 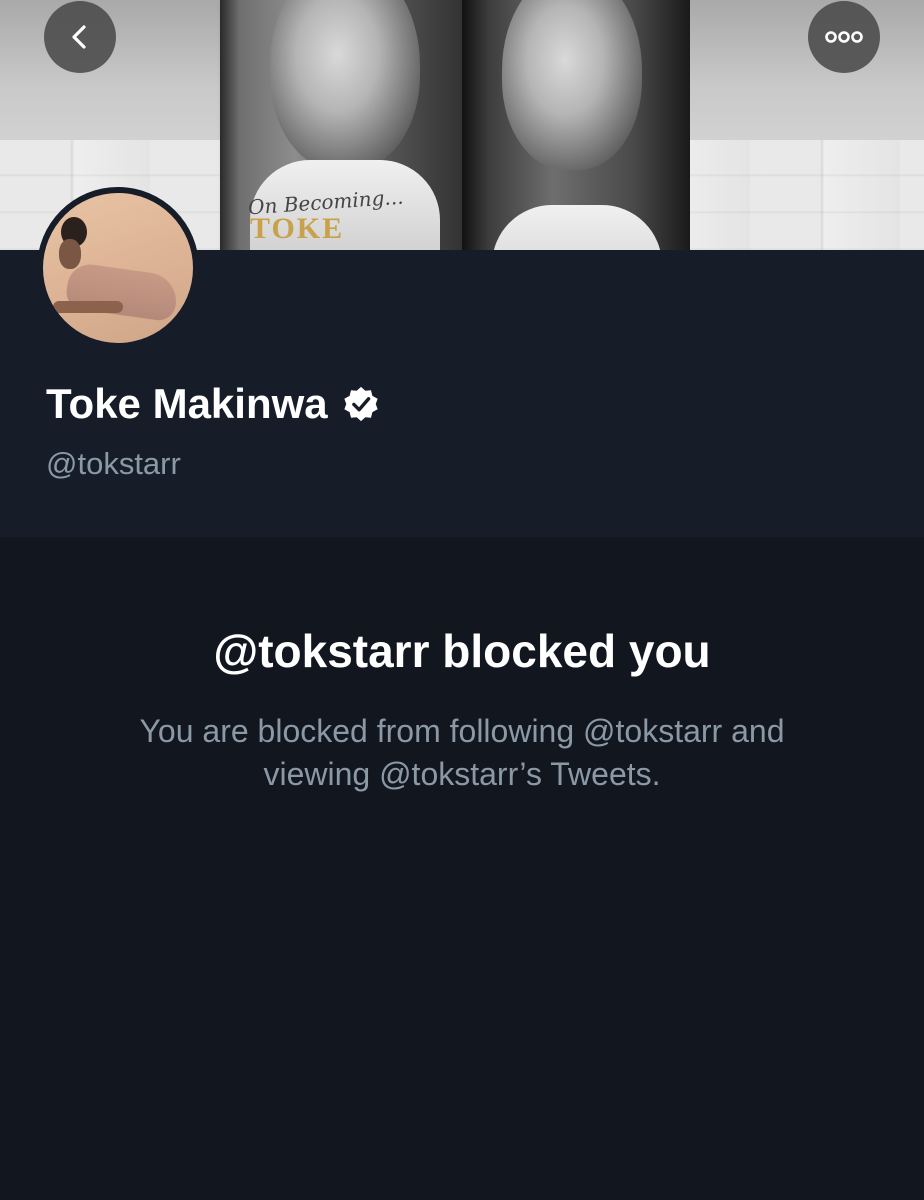 What do you see at coordinates (297, 228) in the screenshot?
I see `book-name: TOKE` at bounding box center [297, 228].